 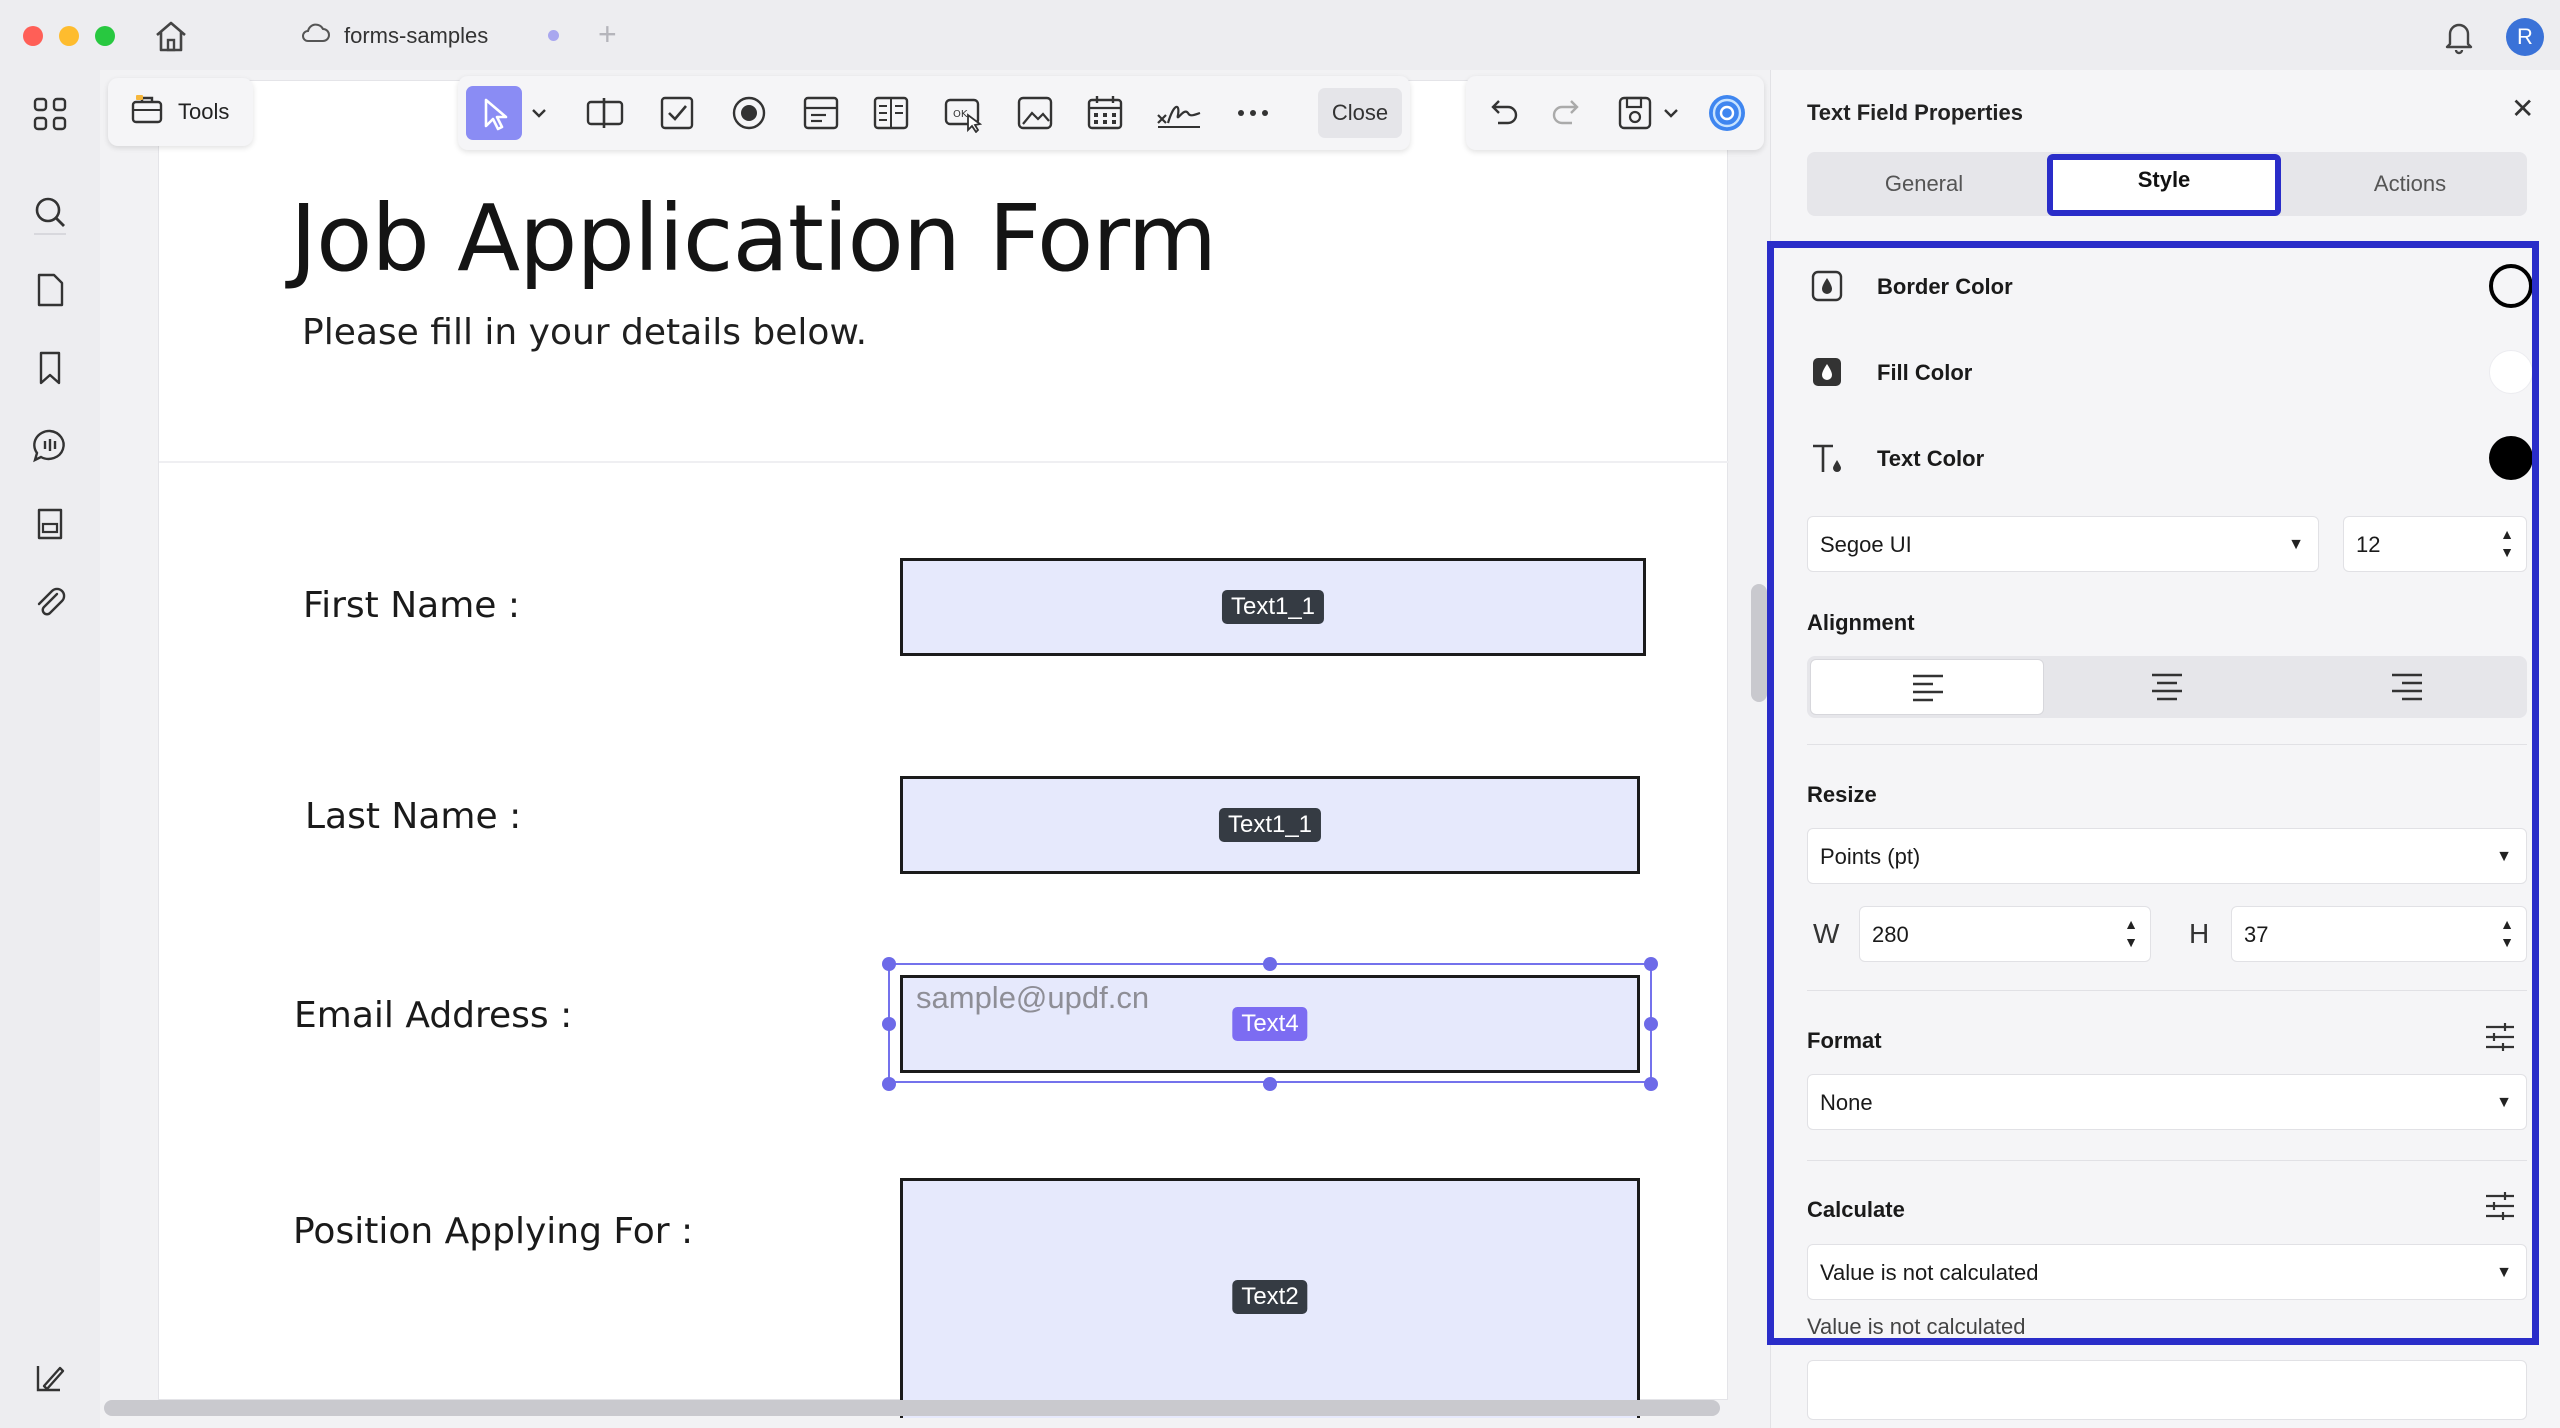 What do you see at coordinates (1635, 113) in the screenshot?
I see `save-icon` at bounding box center [1635, 113].